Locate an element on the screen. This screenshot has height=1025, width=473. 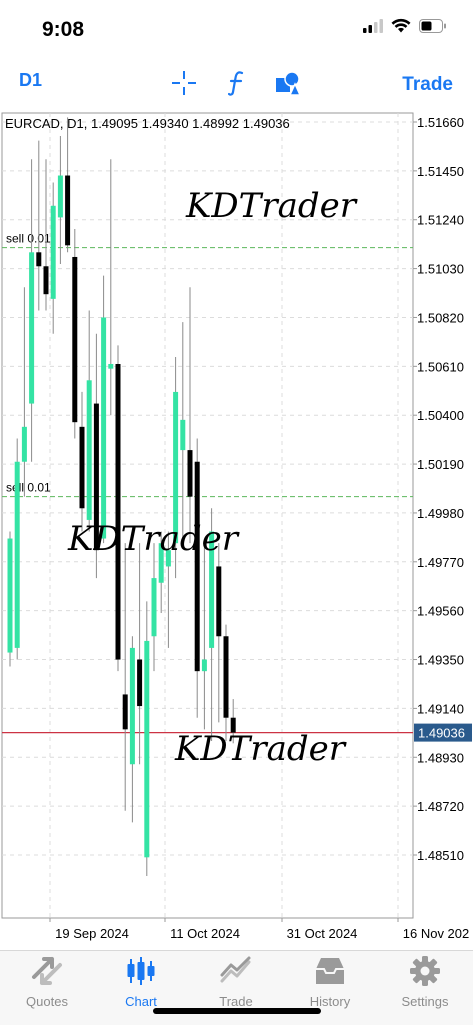
status-bar: 9:08 is located at coordinates (236, 30).